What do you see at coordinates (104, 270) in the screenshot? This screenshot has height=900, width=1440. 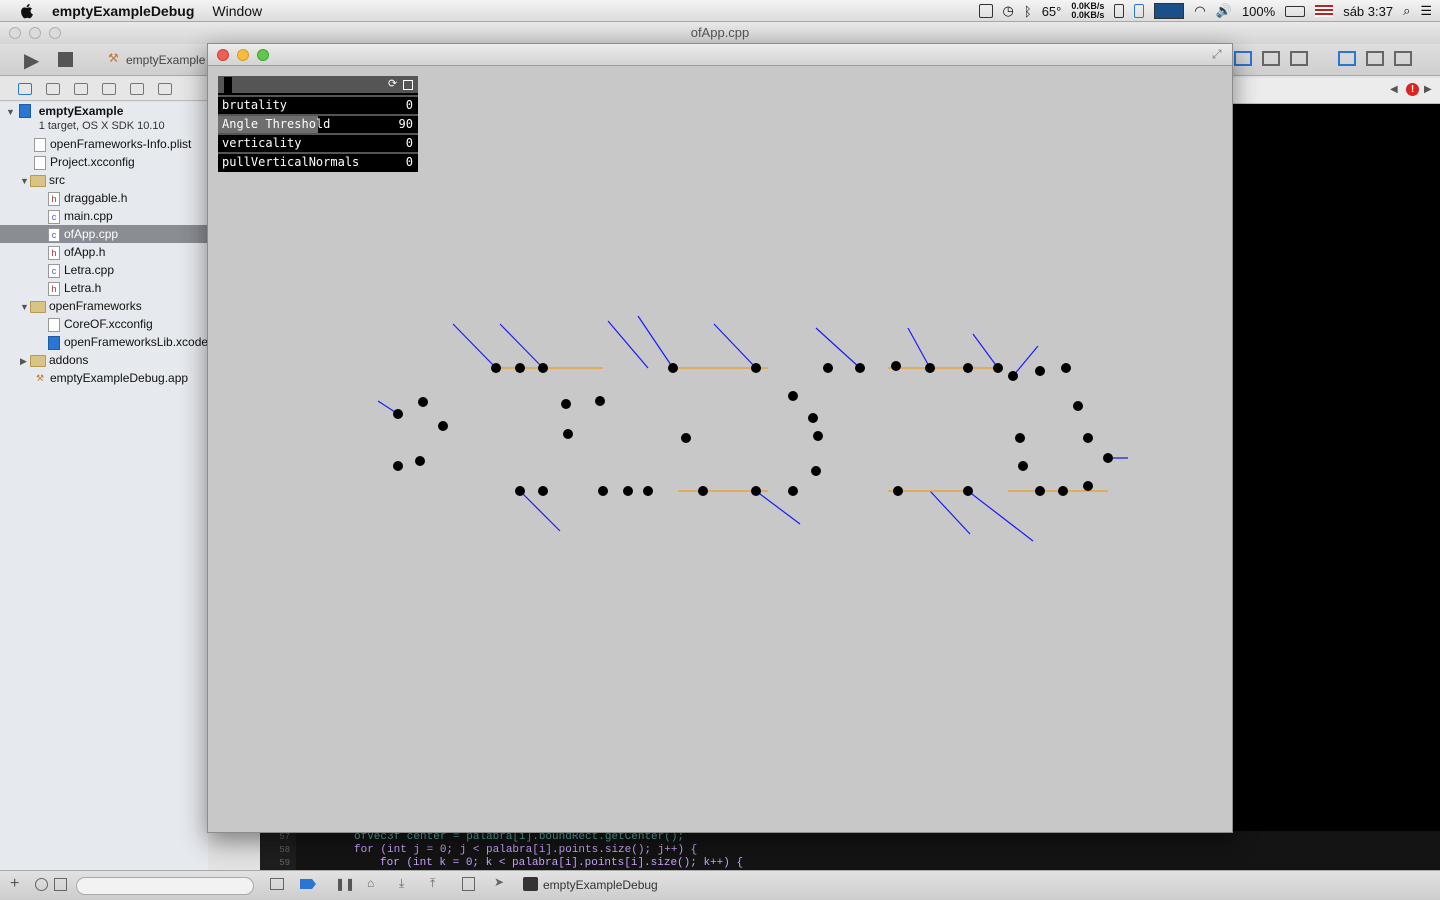 I see `file-item: c Letra.cpp` at bounding box center [104, 270].